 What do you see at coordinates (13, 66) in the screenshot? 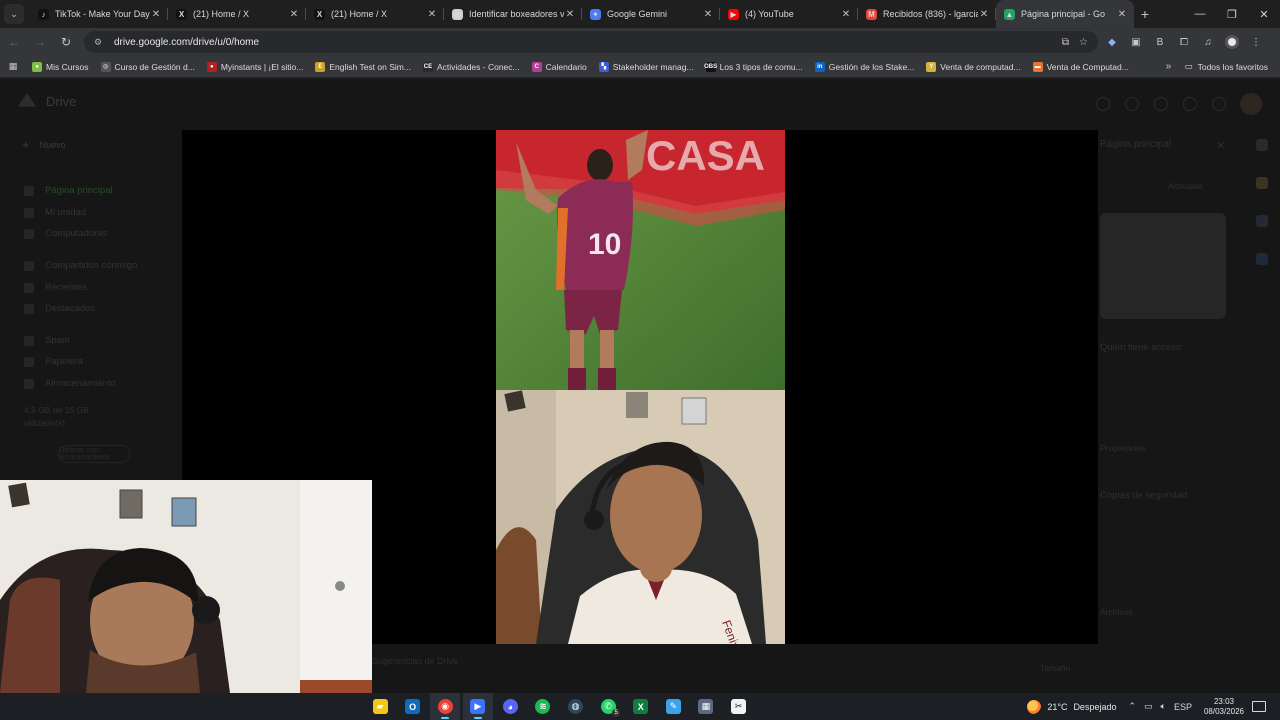
I see `apps-grid-icon: ▦` at bounding box center [13, 66].